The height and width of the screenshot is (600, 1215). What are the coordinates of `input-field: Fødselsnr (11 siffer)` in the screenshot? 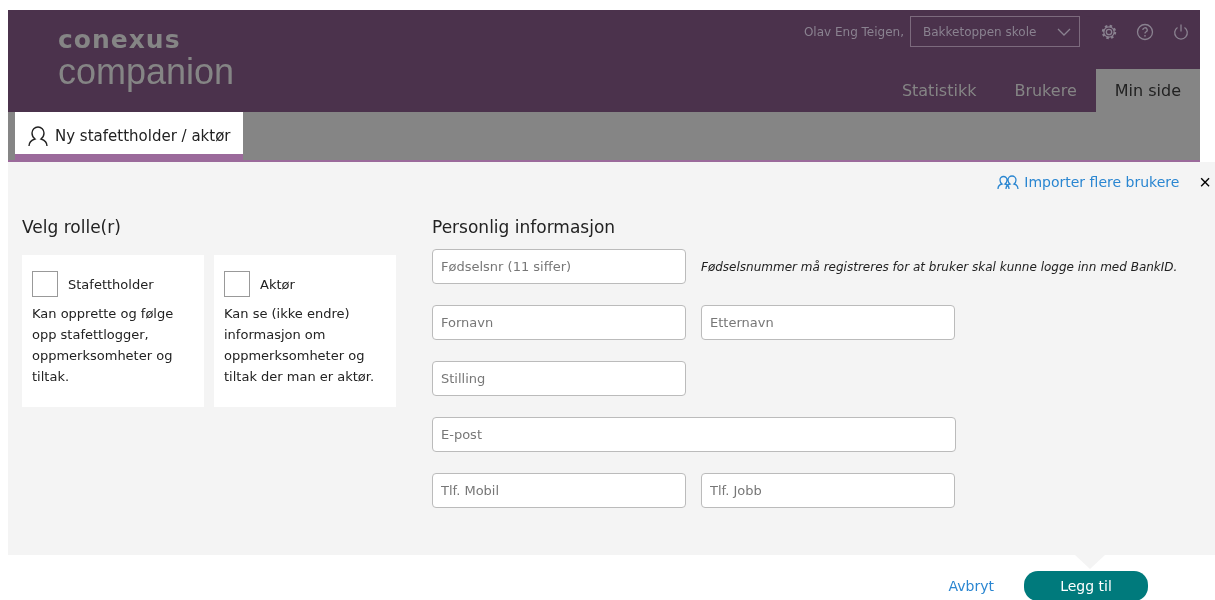 It's located at (559, 266).